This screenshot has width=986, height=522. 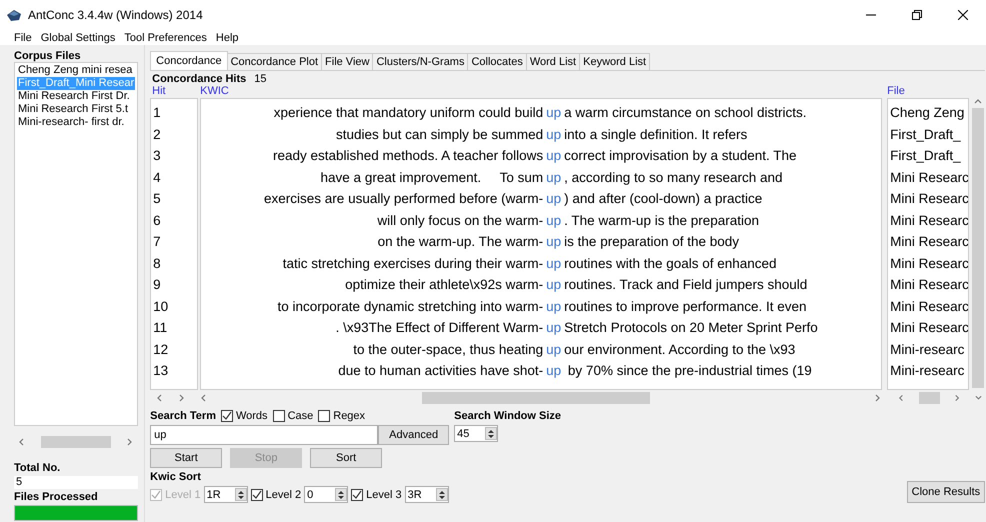 What do you see at coordinates (946, 492) in the screenshot?
I see `clone-results-button: Clone Results` at bounding box center [946, 492].